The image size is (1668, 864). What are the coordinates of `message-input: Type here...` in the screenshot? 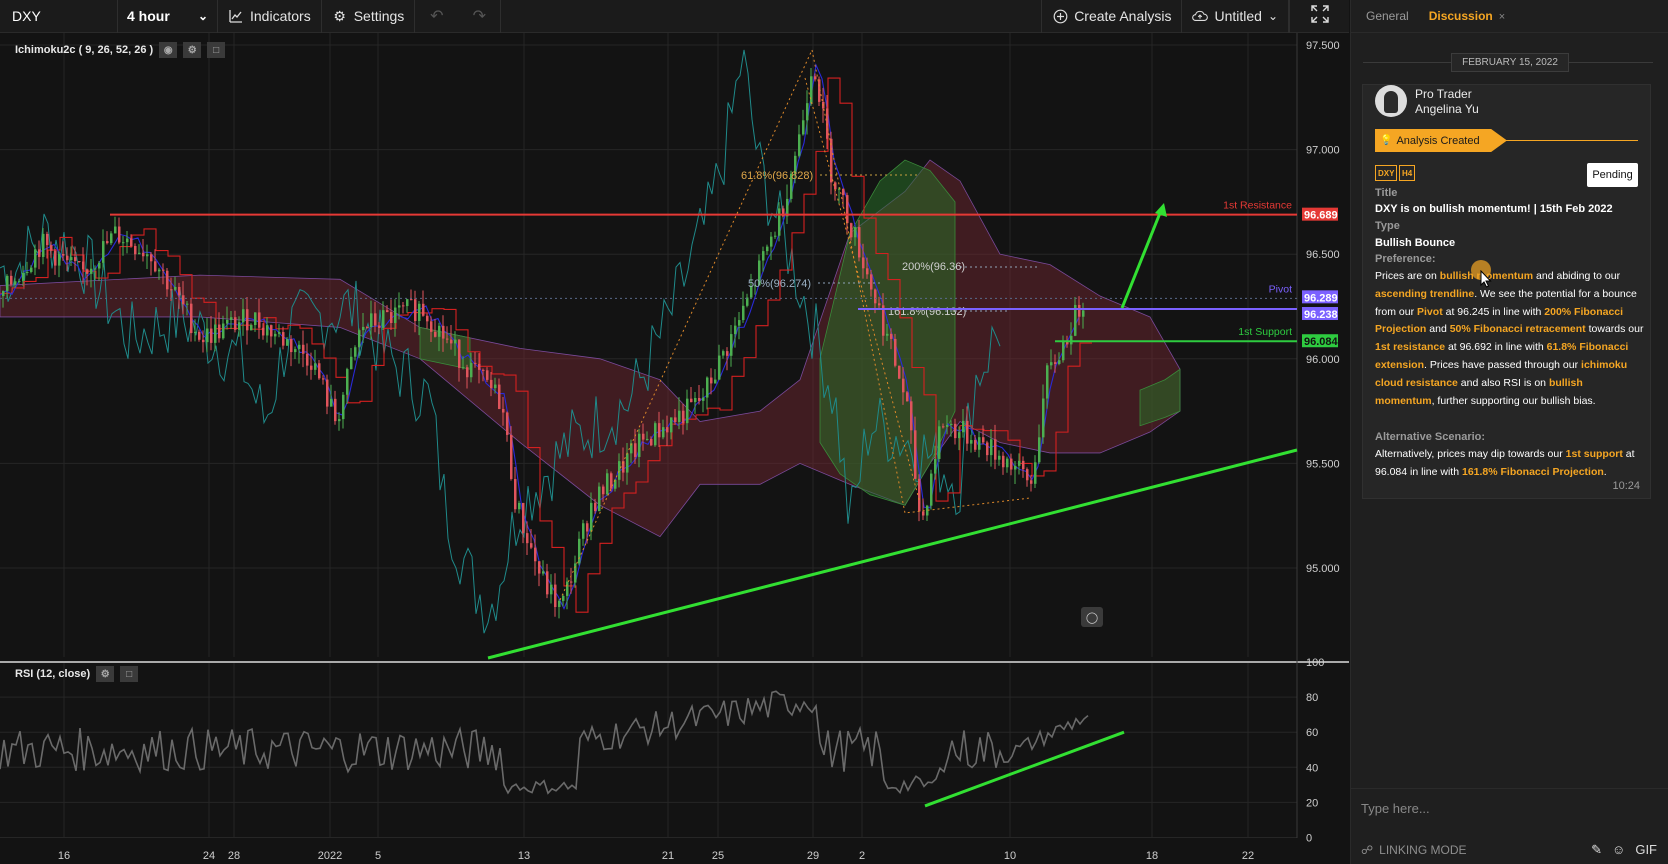 It's located at (1509, 808).